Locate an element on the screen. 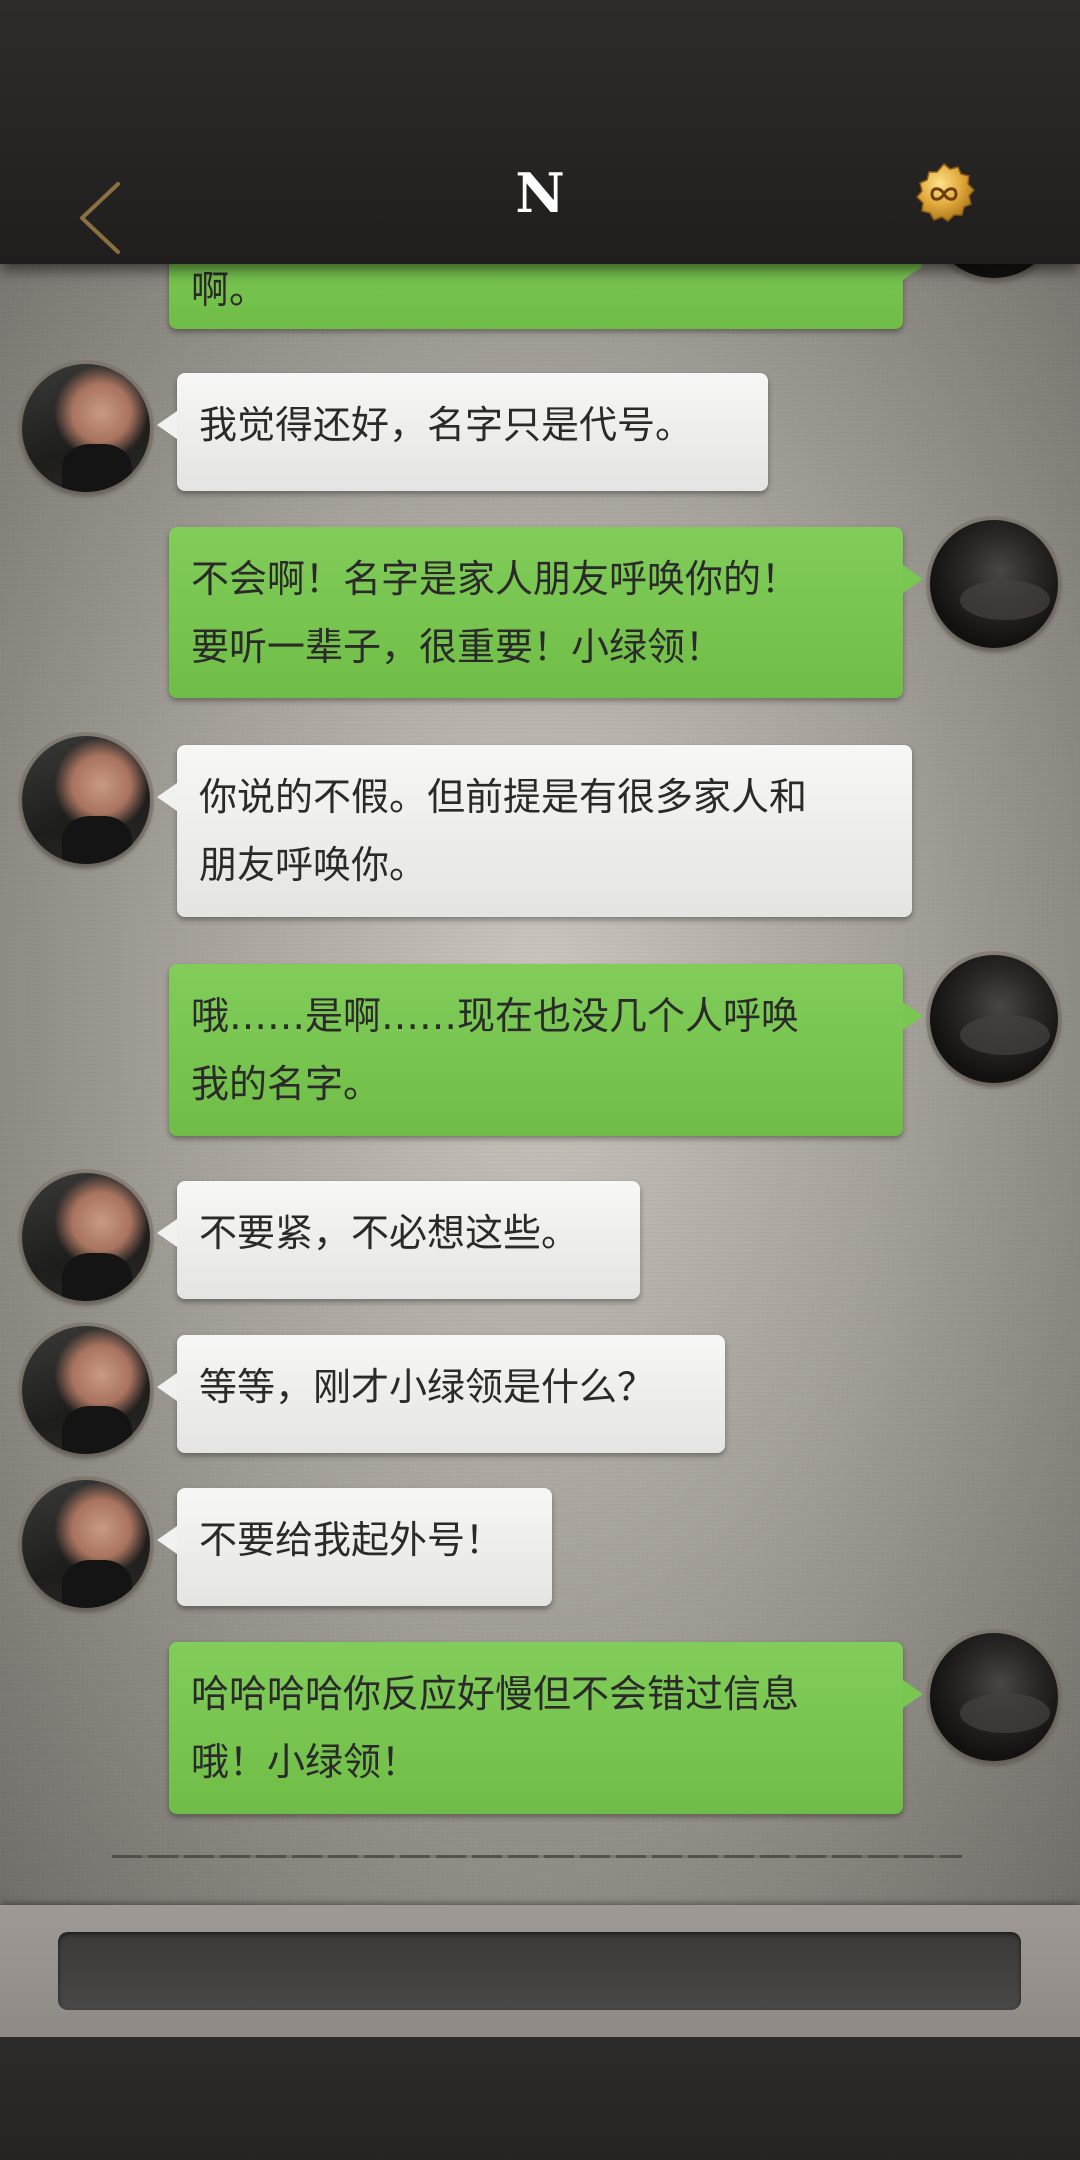 This screenshot has height=2160, width=1080. message-bubble-received: 等等，刚才小绿领是什么？ is located at coordinates (441, 1394).